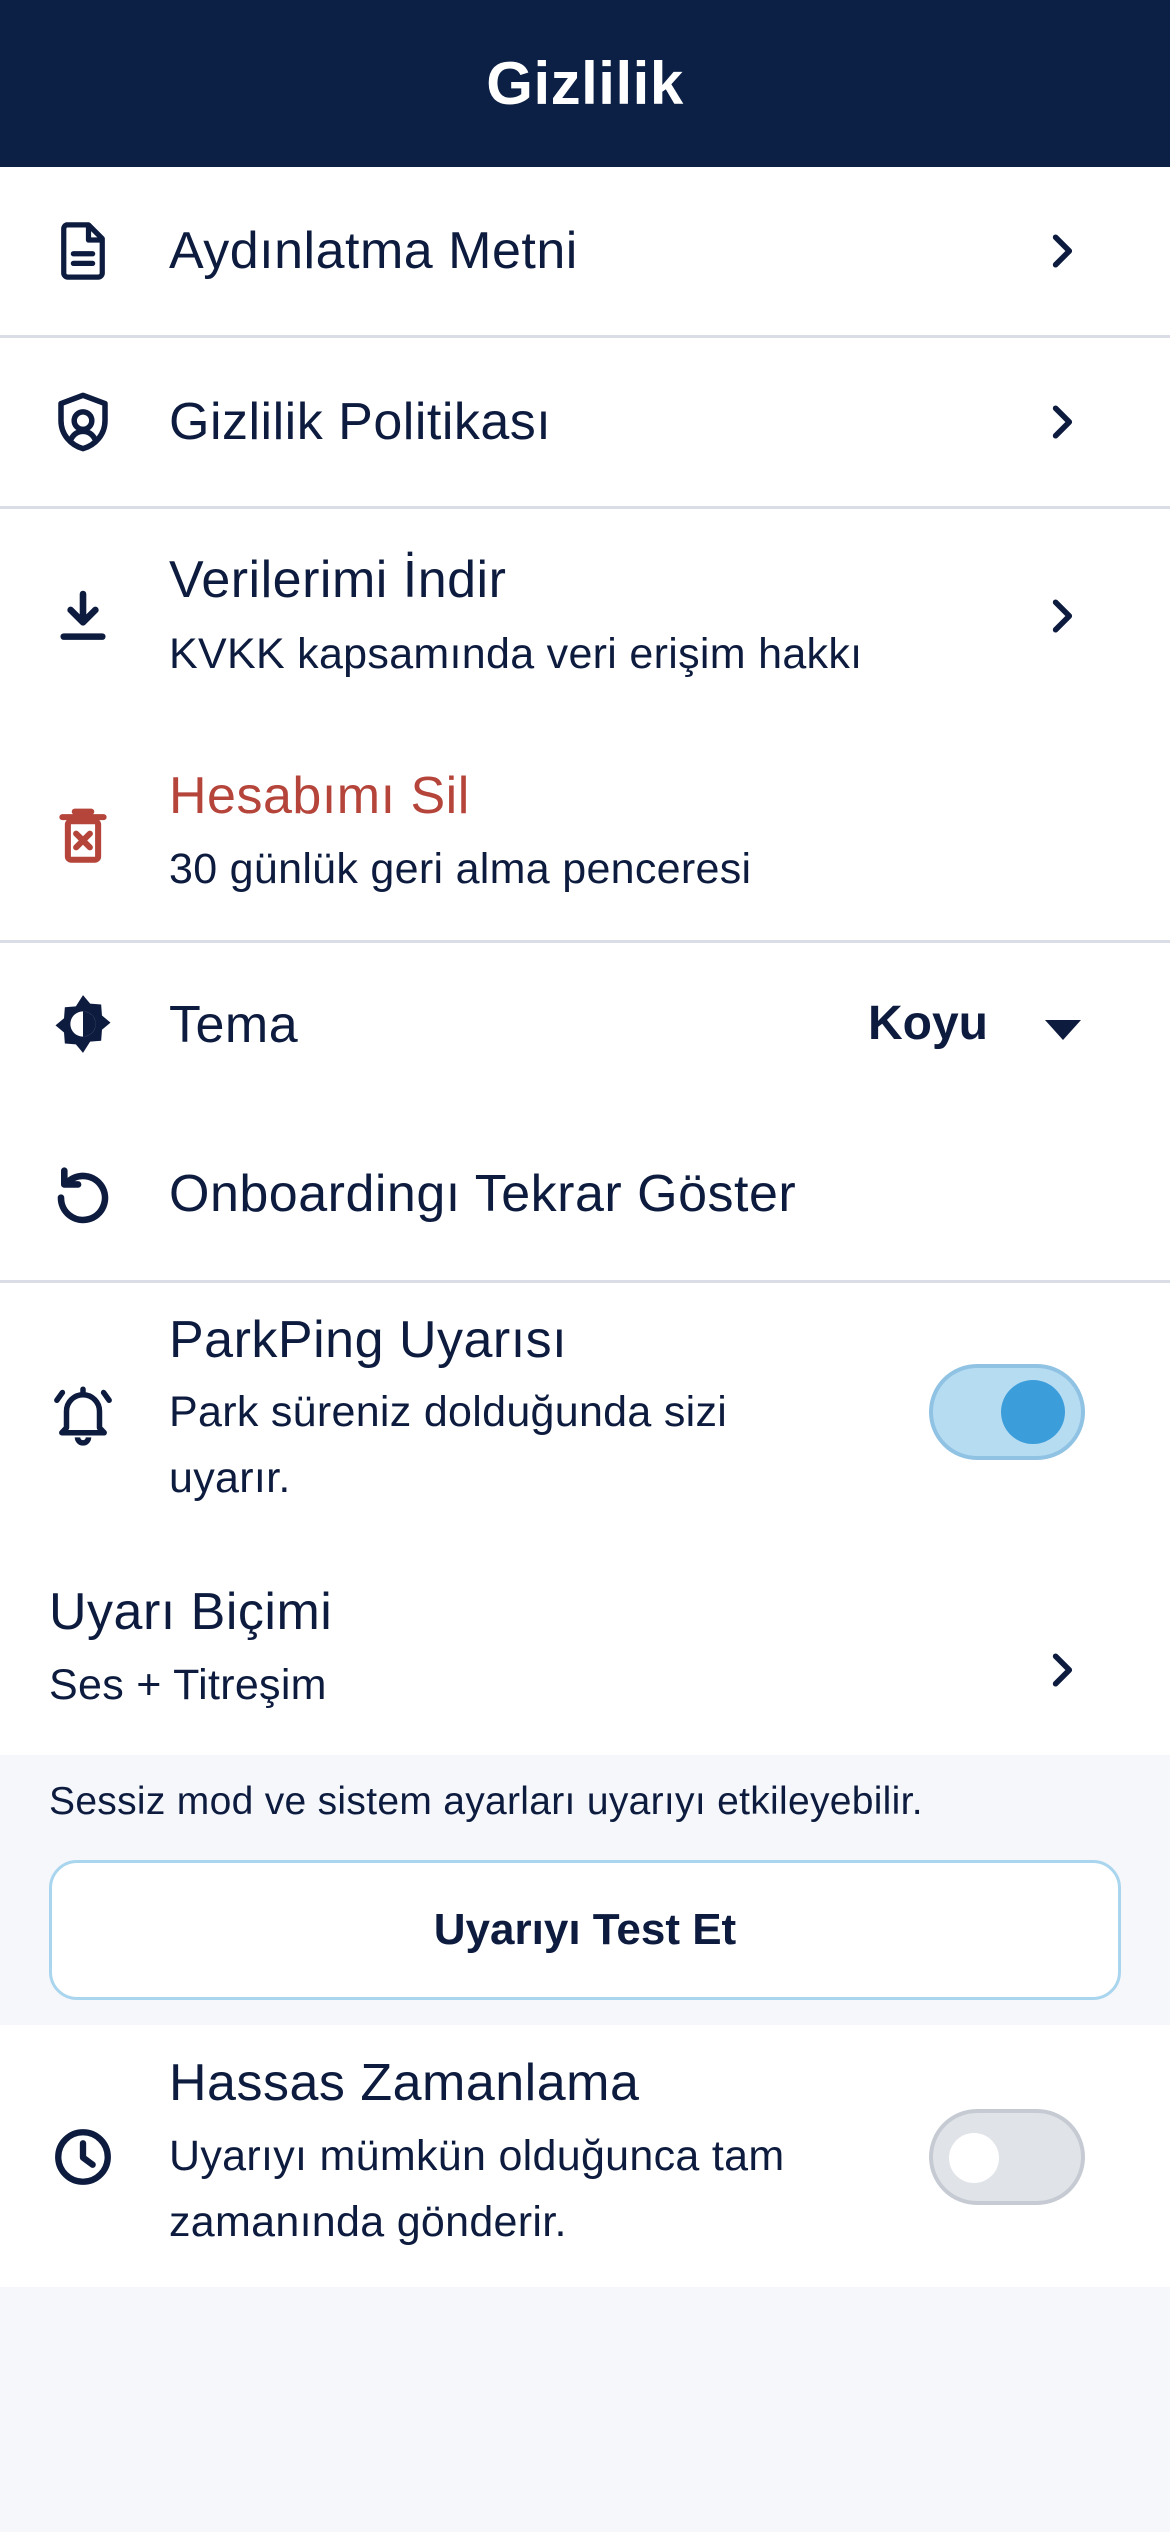 The height and width of the screenshot is (2532, 1170). Describe the element at coordinates (585, 1026) in the screenshot. I see `menu-item-tema: Tema` at that location.